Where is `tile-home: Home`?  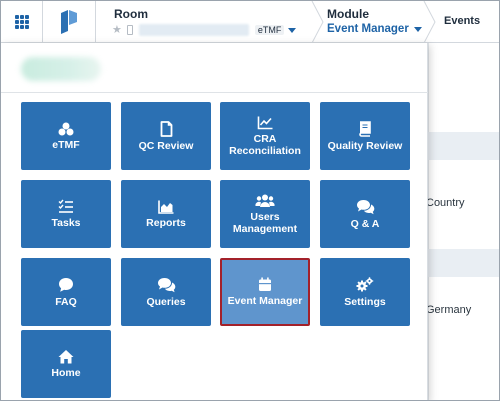
tile-home: Home is located at coordinates (66, 364).